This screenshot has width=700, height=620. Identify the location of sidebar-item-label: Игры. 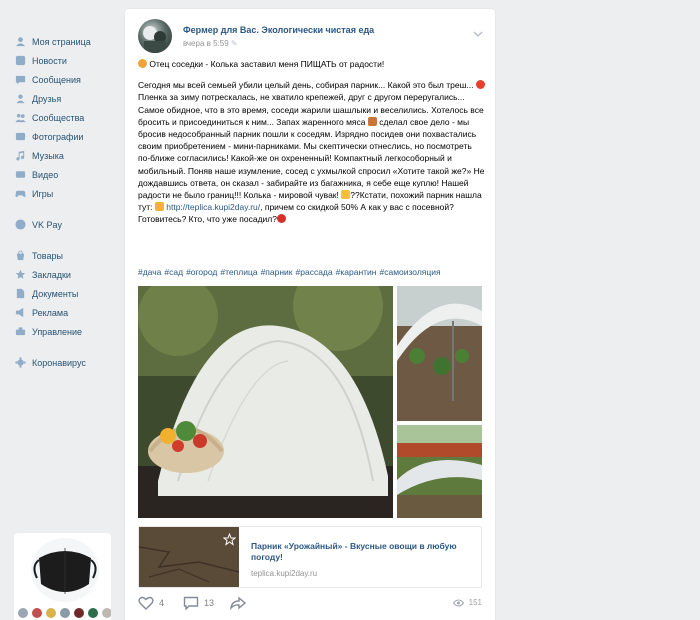
(43, 193).